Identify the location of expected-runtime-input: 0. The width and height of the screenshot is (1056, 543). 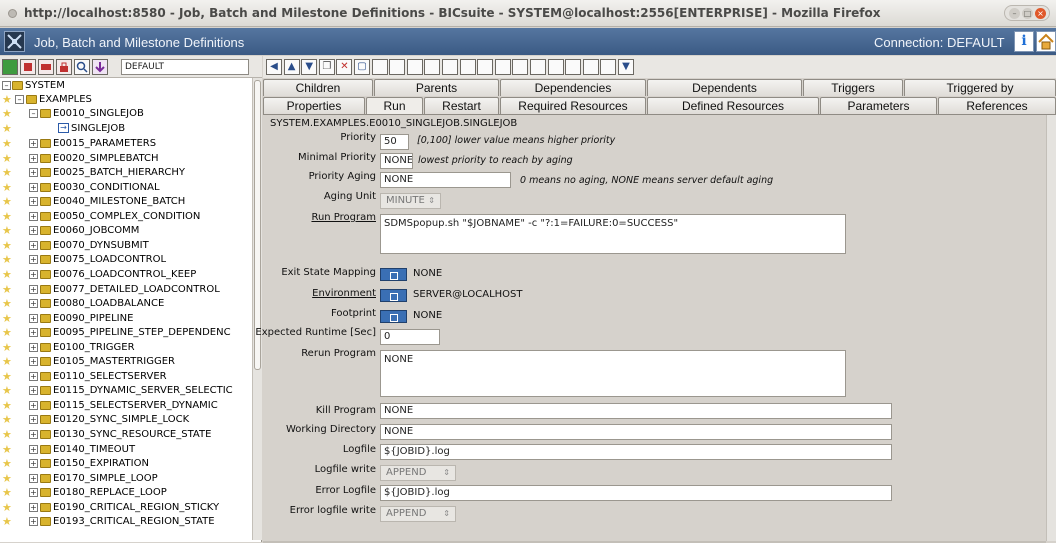
(410, 337).